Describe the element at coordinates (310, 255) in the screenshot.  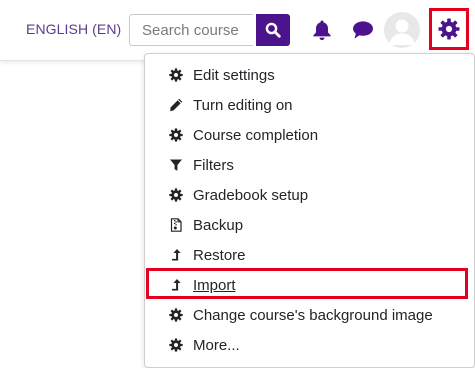
I see `menu-item-restore: Restore` at that location.